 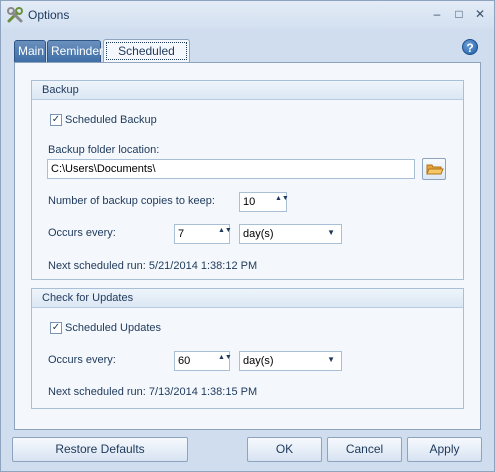 What do you see at coordinates (15, 15) in the screenshot?
I see `tools-icon` at bounding box center [15, 15].